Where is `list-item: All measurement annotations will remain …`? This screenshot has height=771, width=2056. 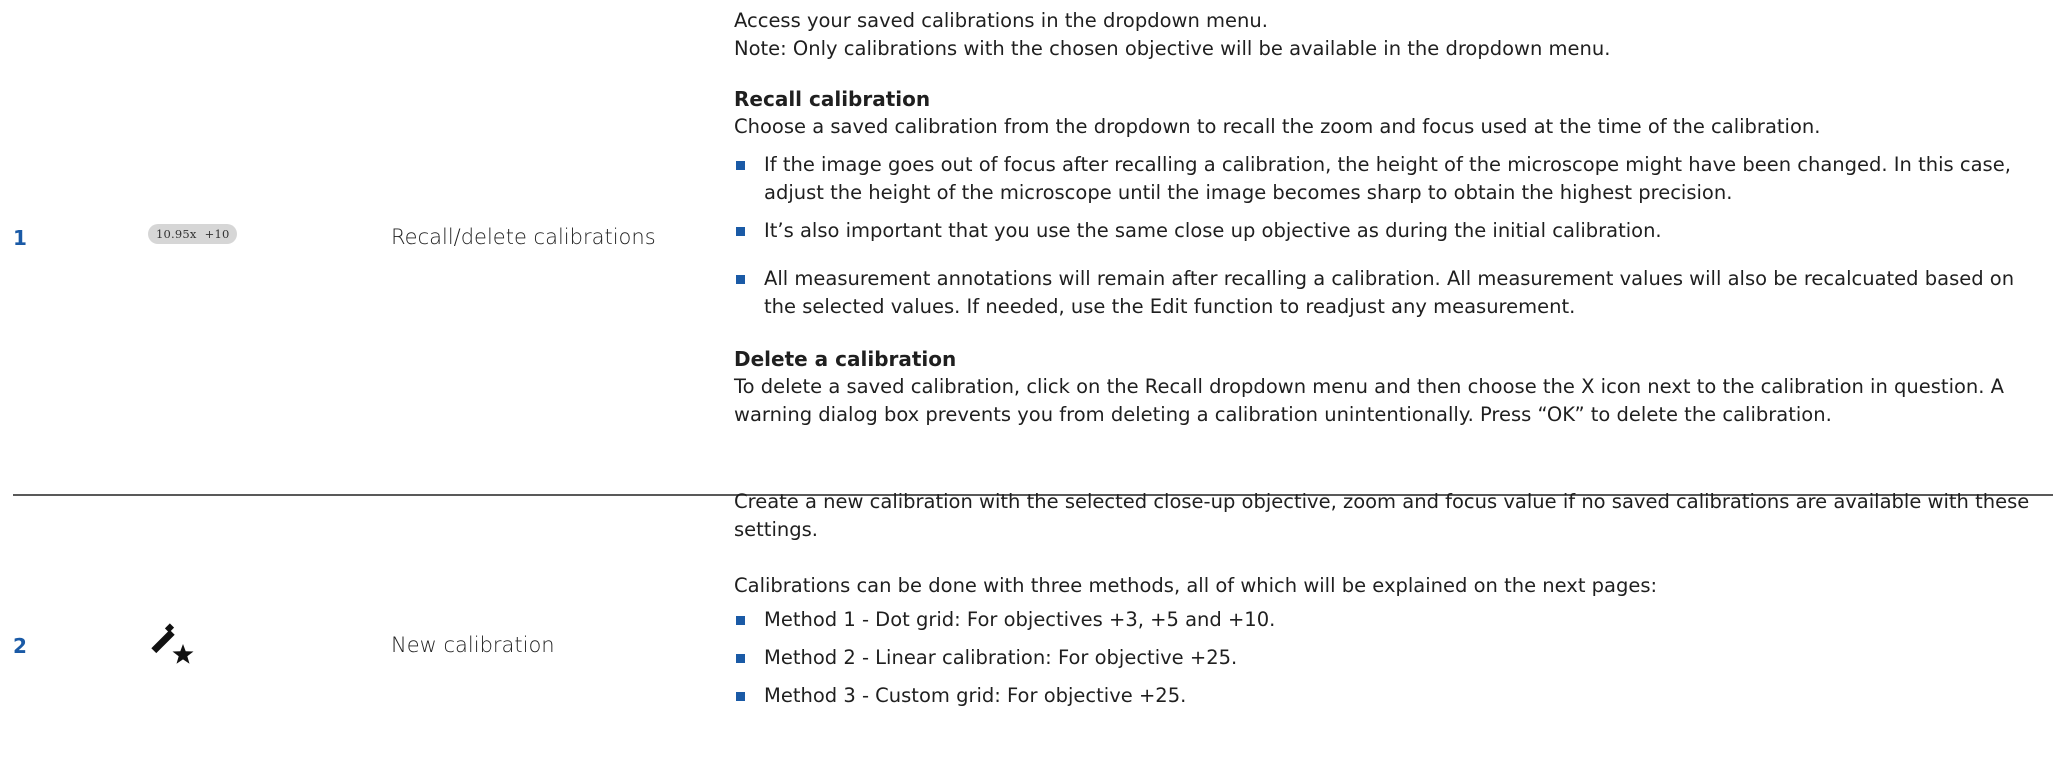 list-item: All measurement annotations will remain … is located at coordinates (1384, 293).